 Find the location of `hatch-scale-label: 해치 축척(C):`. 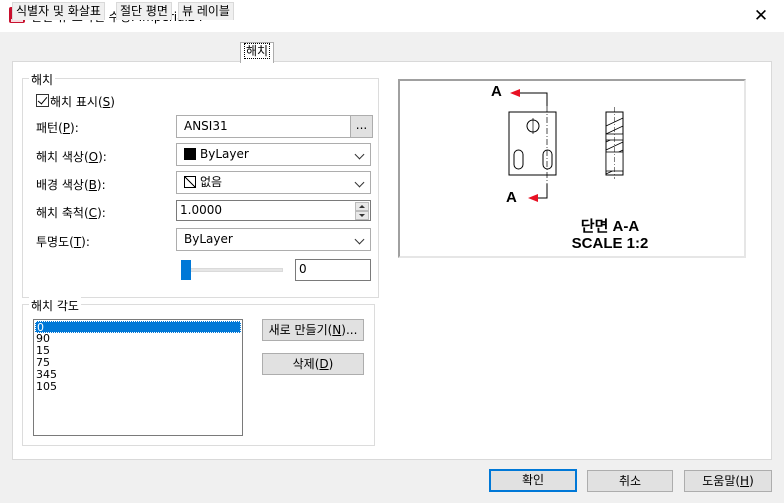

hatch-scale-label: 해치 축척(C): is located at coordinates (71, 213).